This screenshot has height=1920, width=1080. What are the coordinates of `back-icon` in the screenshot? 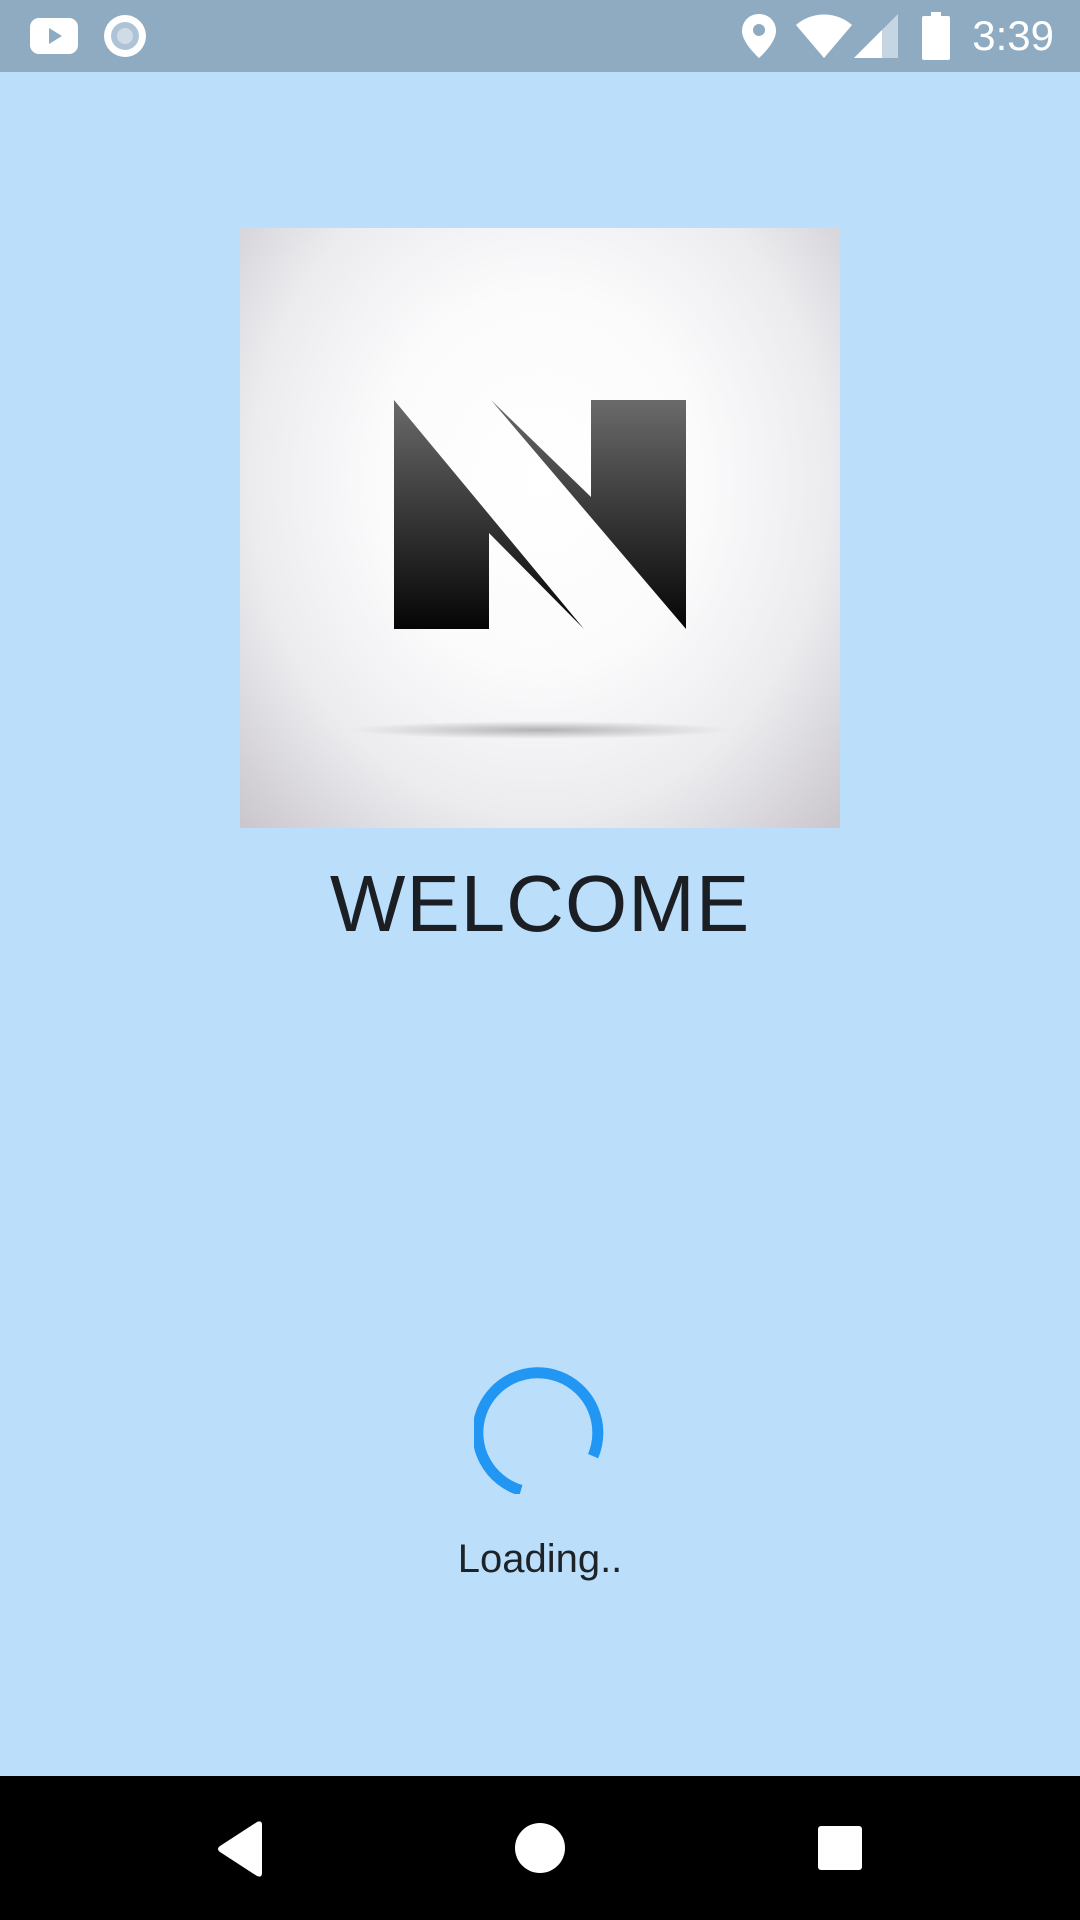 It's located at (240, 1849).